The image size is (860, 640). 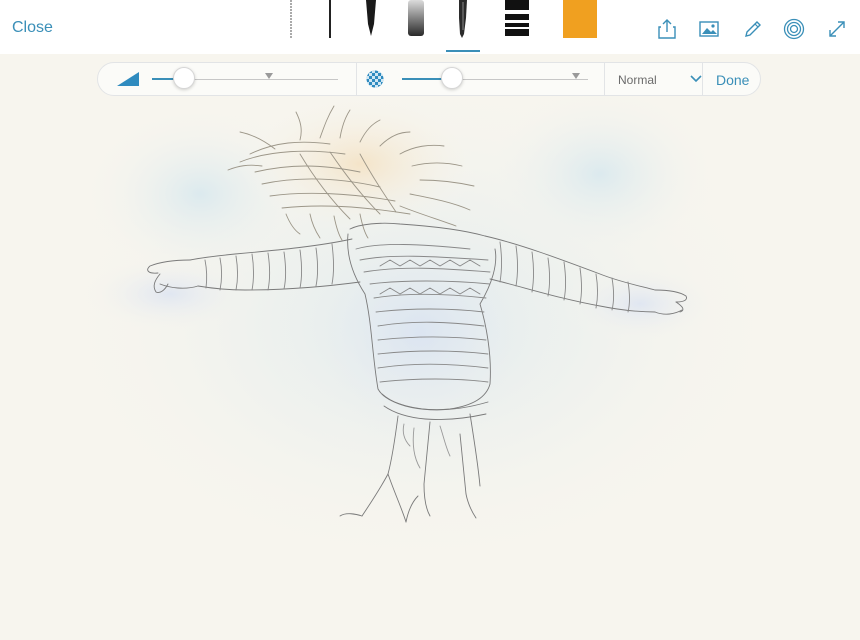 I want to click on opacity-thumb, so click(x=452, y=78).